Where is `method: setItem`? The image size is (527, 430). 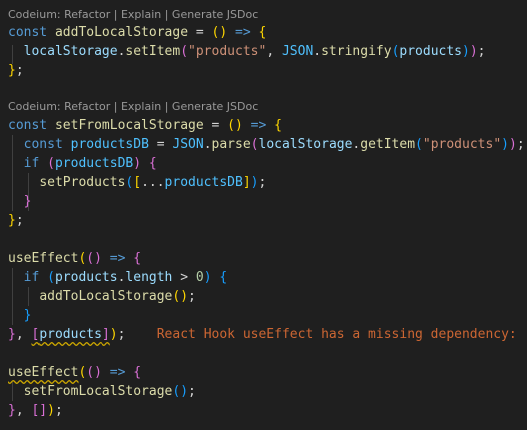
method: setItem is located at coordinates (153, 51).